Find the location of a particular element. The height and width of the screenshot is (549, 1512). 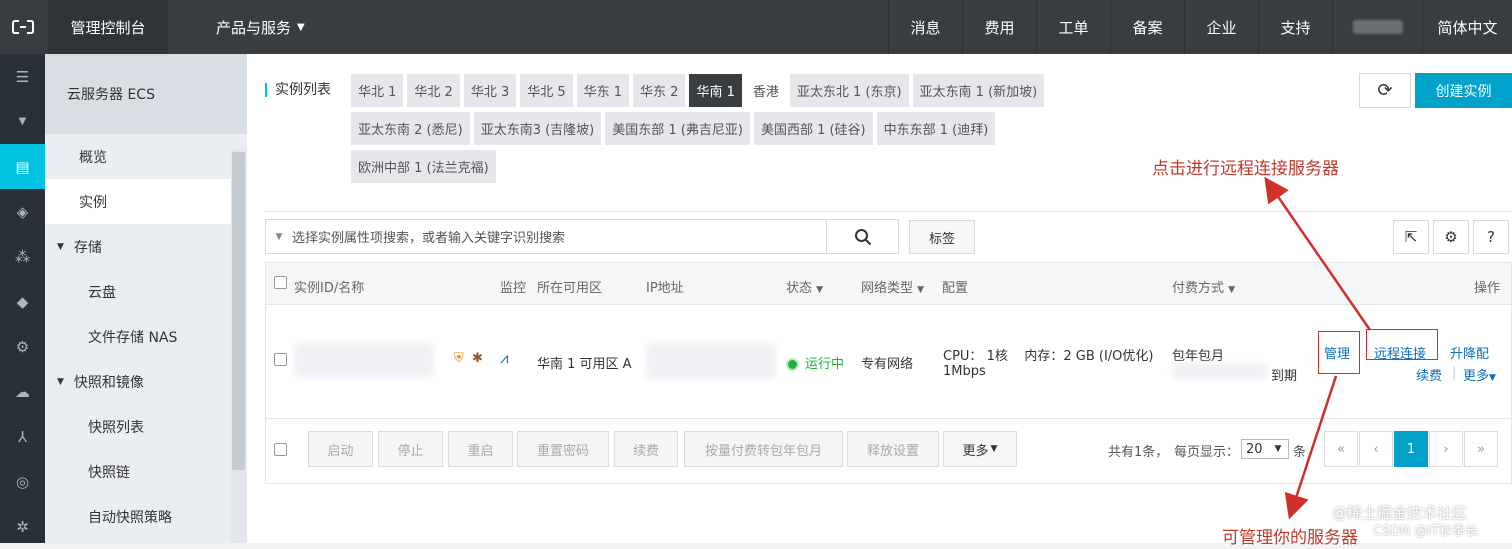

nav-enterprise: 企业 is located at coordinates (1221, 27).